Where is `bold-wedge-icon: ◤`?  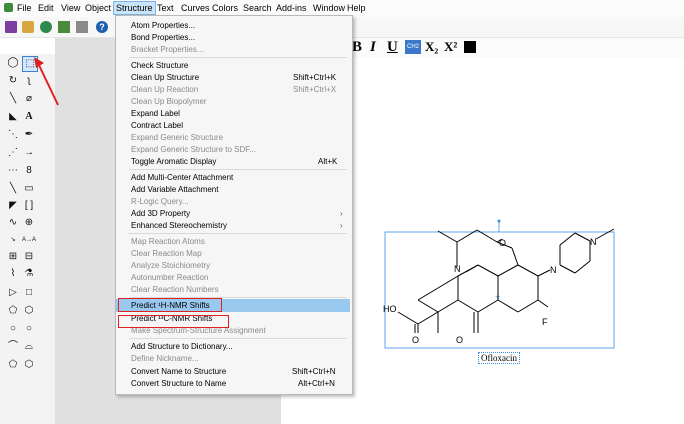
bold-wedge-icon: ◤ is located at coordinates (13, 206).